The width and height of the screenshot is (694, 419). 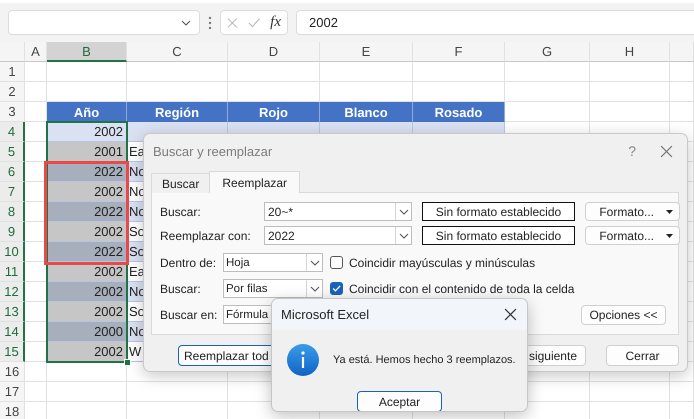 What do you see at coordinates (87, 332) in the screenshot?
I see `table-cell: 2000` at bounding box center [87, 332].